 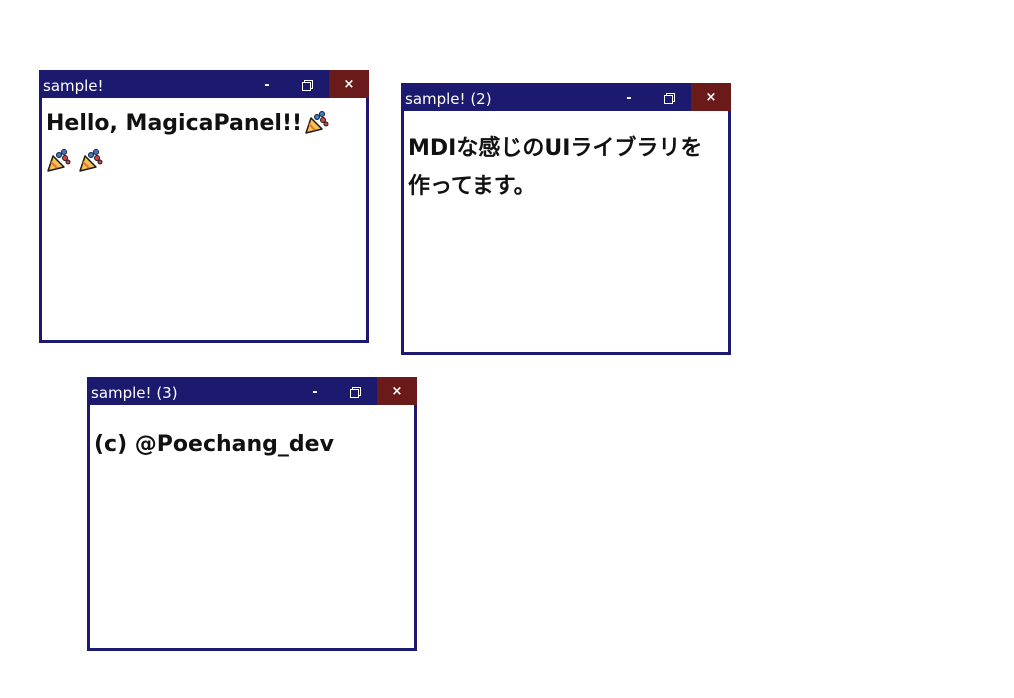 What do you see at coordinates (204, 206) in the screenshot?
I see `window-sample: sample! - × Hello, MagicaPanel!!` at bounding box center [204, 206].